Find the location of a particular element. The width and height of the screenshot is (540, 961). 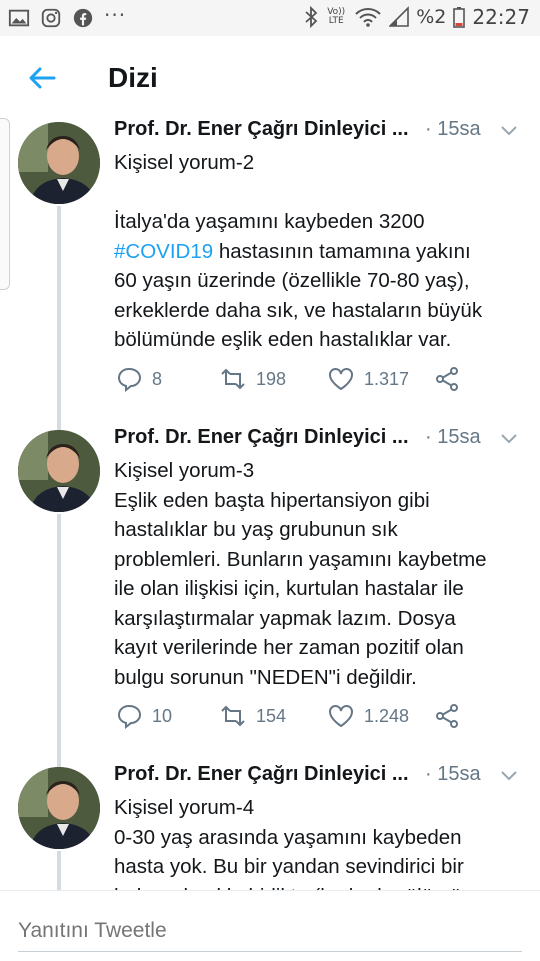

status-bar: ··· Vo)) LTE %2 22:27 is located at coordinates (270, 18).